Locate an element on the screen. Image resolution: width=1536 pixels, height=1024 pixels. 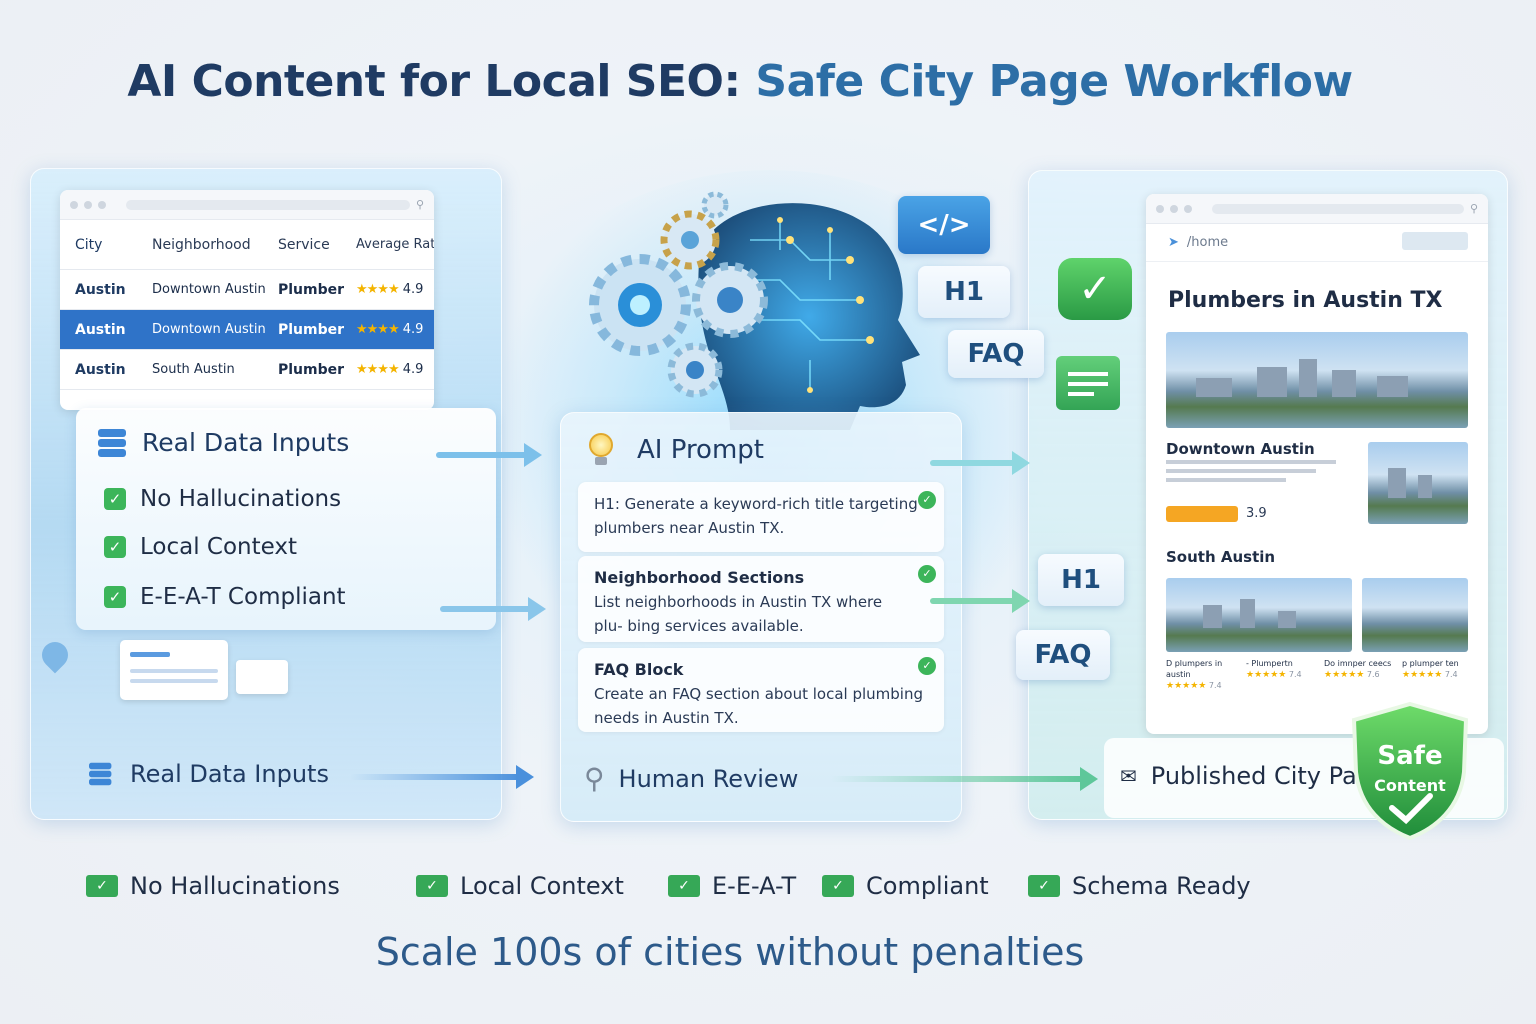
check-label: Compliant is located at coordinates (927, 886).